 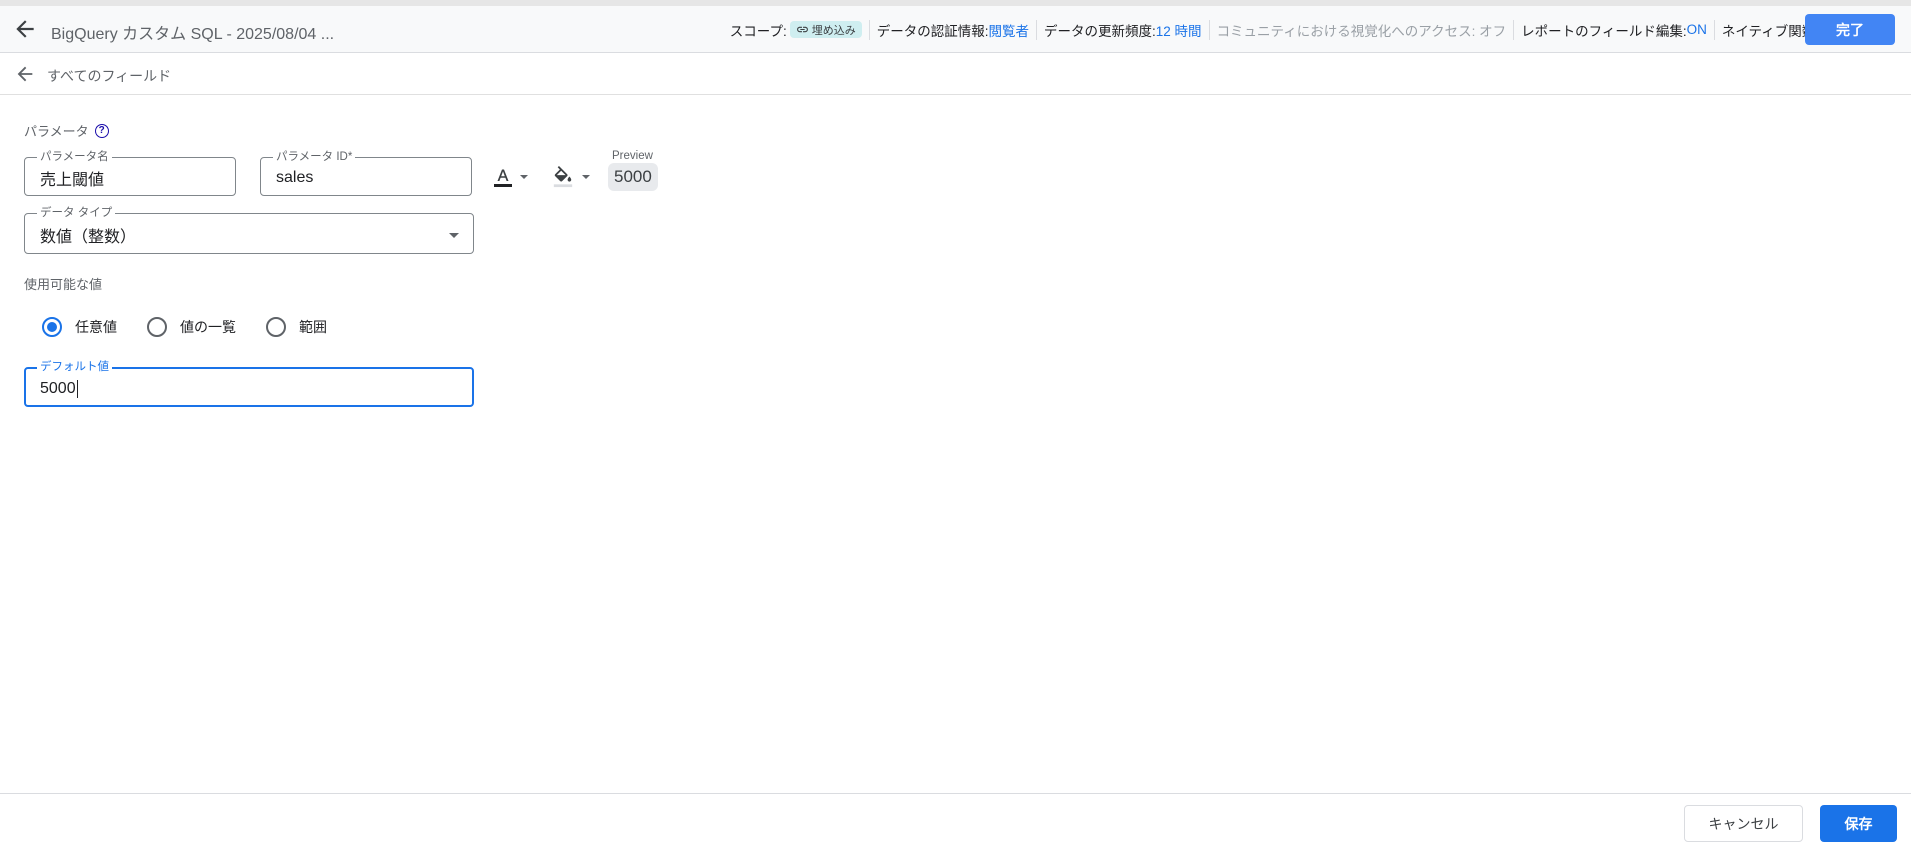 I want to click on parameter-id-value: sales, so click(x=294, y=176).